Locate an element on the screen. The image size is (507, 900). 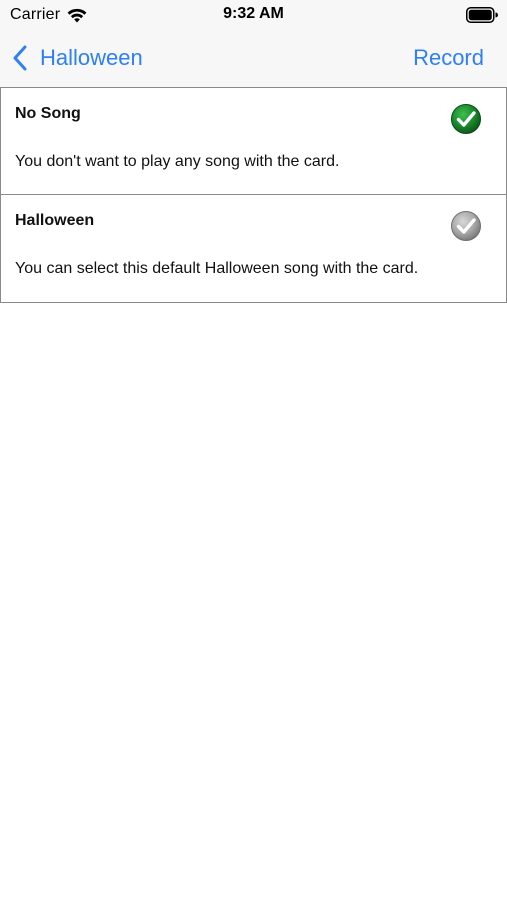
status-bar: Carrier 9:32 AM is located at coordinates (253, 16).